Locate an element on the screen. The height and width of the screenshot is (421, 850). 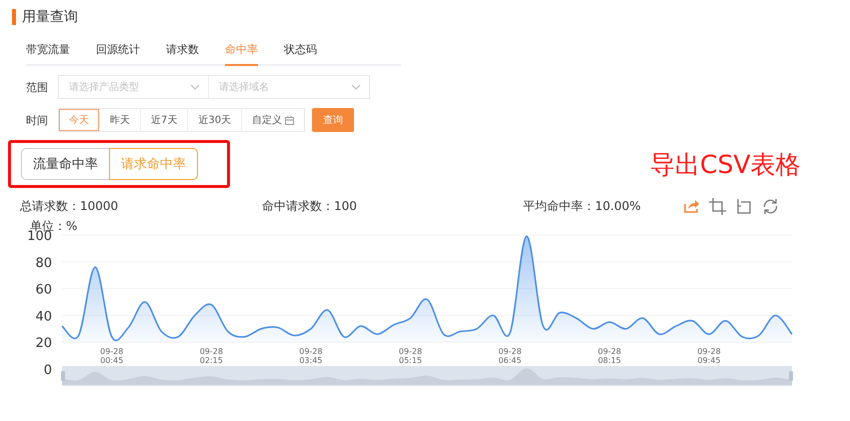
segment-button: 流量命中率 is located at coordinates (65, 164).